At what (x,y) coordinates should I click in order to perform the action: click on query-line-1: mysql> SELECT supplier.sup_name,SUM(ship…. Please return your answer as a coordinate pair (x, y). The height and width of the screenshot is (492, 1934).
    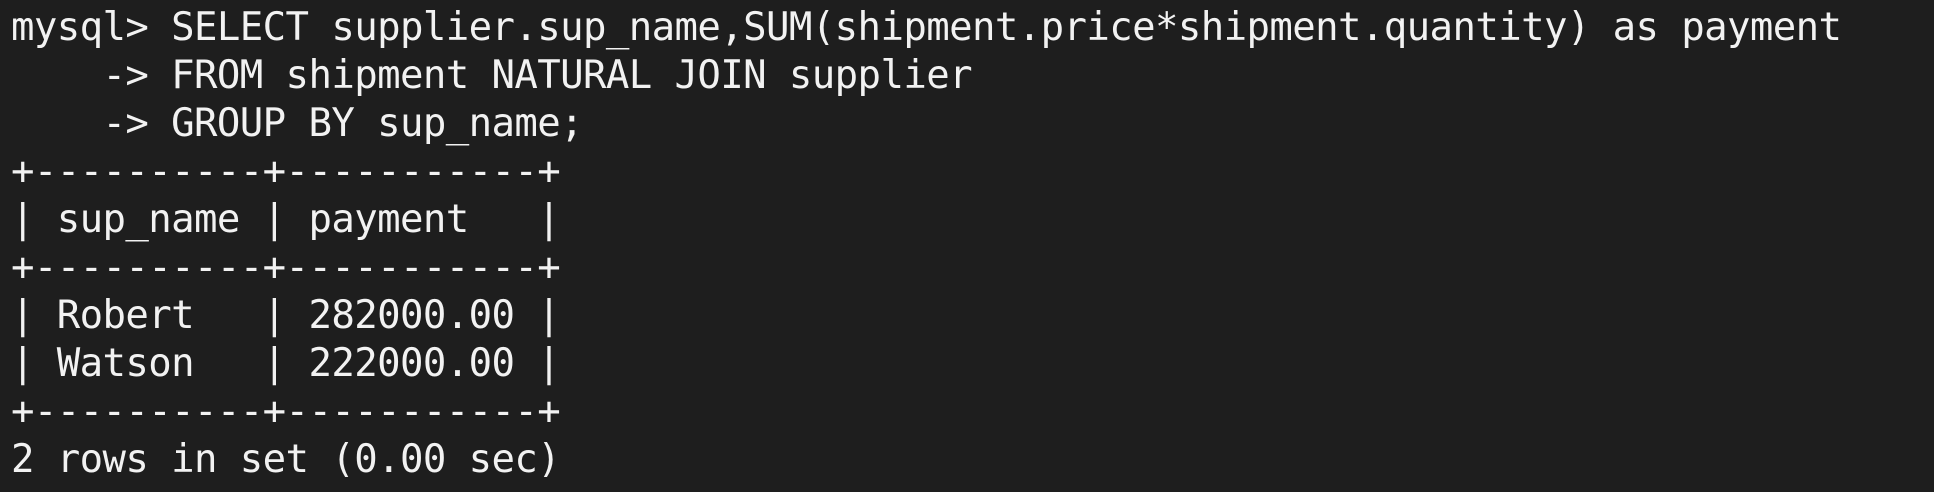
    Looking at the image, I should click on (926, 27).